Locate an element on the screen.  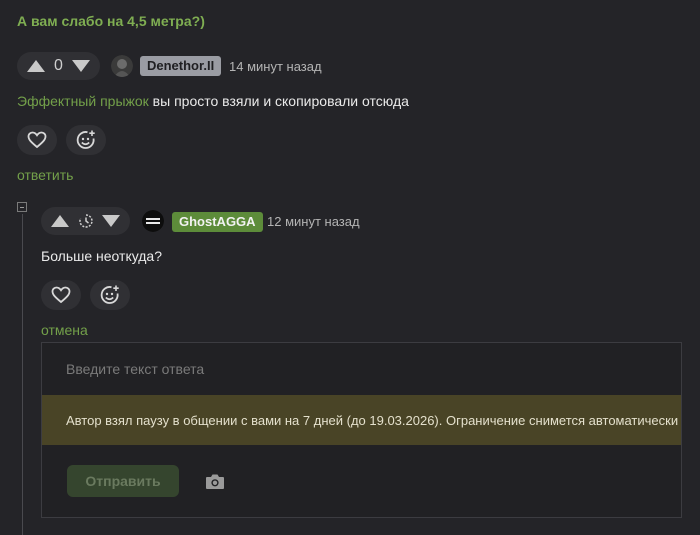
cancel-link: отмена is located at coordinates (64, 330).